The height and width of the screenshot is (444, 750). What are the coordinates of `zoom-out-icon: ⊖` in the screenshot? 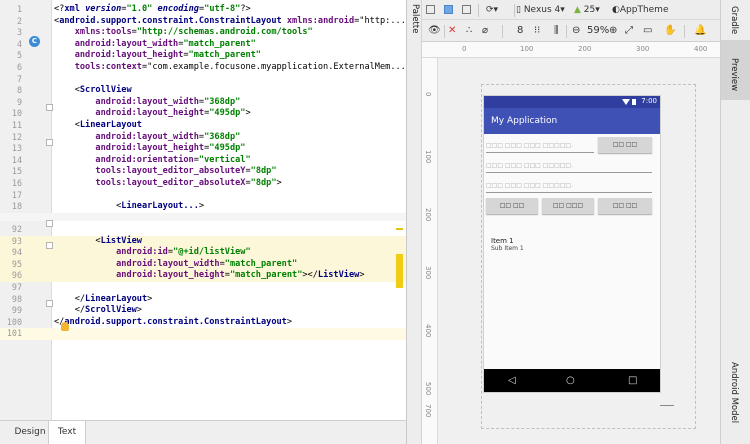 It's located at (576, 31).